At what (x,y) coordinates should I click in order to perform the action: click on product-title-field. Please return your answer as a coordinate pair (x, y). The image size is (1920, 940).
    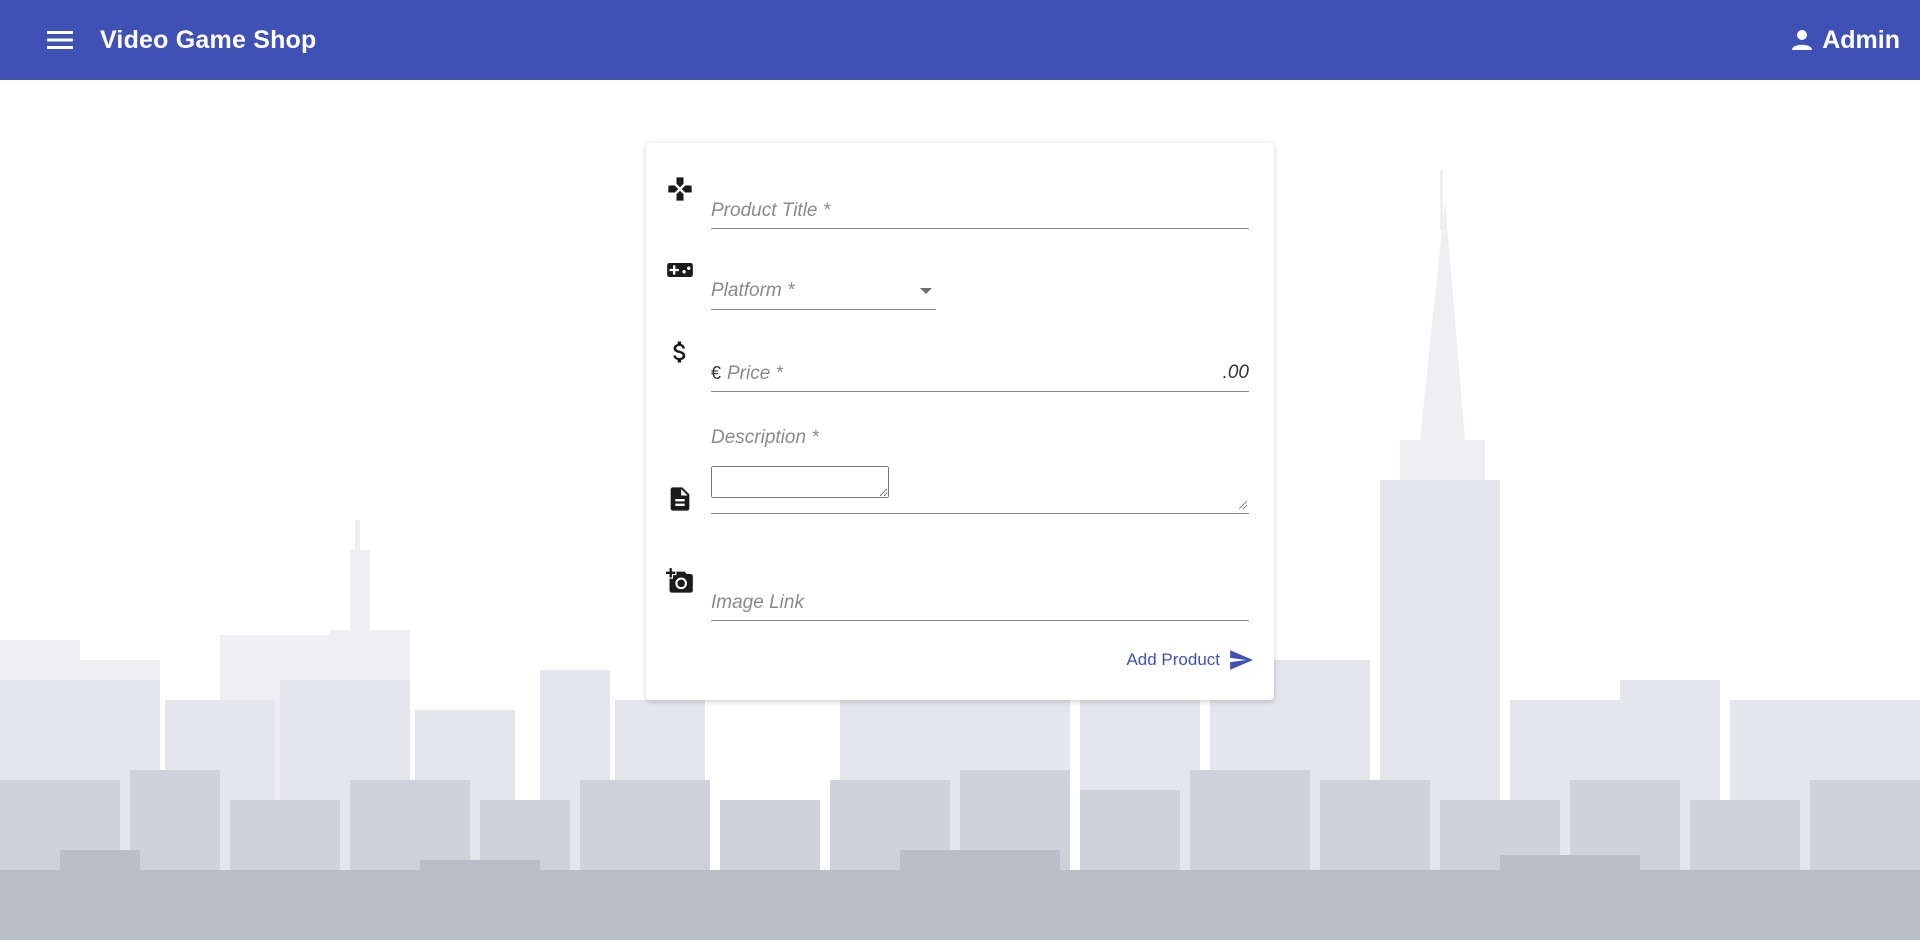
    Looking at the image, I should click on (980, 211).